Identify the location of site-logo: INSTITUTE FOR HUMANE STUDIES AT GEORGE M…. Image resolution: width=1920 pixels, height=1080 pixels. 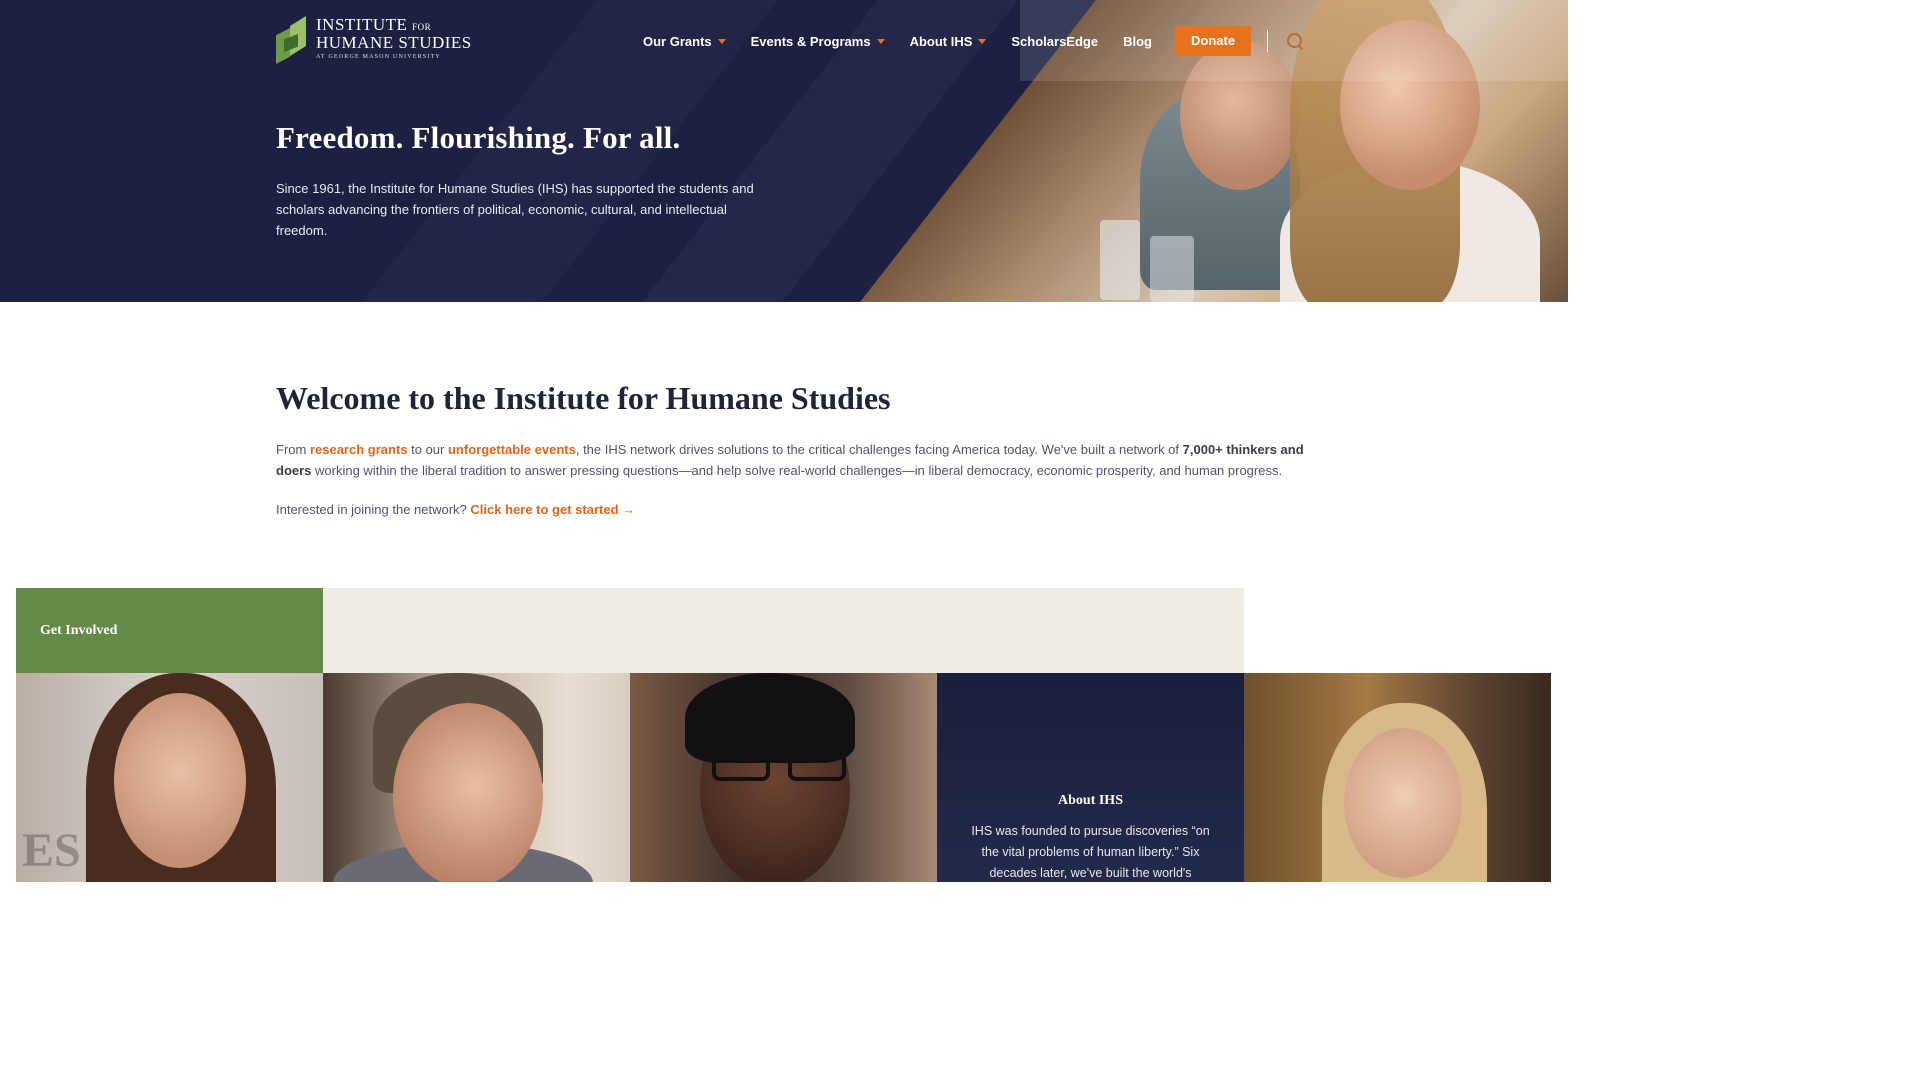
(374, 40).